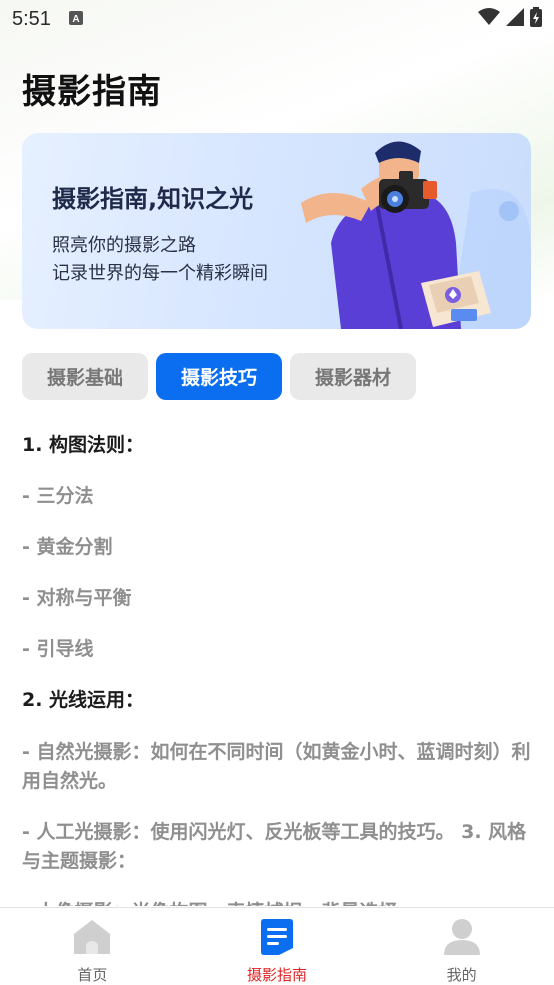 This screenshot has height=985, width=554. Describe the element at coordinates (160, 273) in the screenshot. I see `banner-subtitle-line2: 记录世界的每一个精彩瞬间` at that location.